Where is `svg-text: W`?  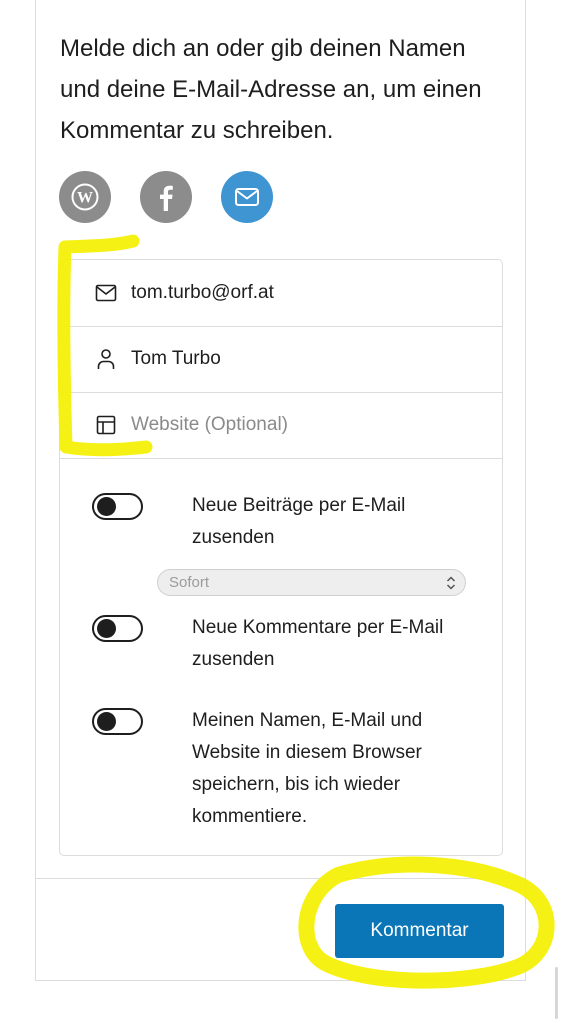
svg-text: W is located at coordinates (85, 198).